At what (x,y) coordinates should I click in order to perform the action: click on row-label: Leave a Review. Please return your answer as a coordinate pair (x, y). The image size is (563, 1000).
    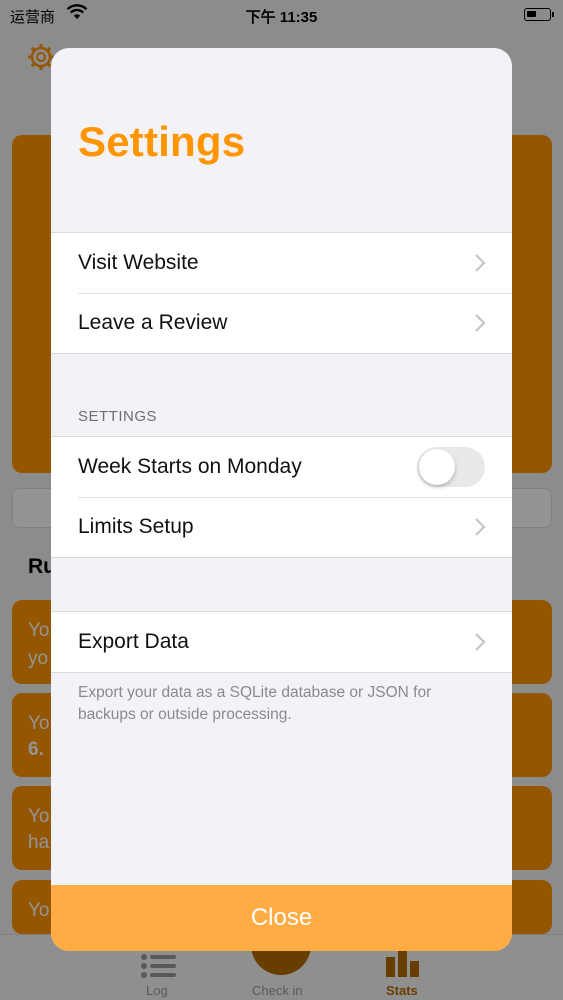
    Looking at the image, I should click on (153, 322).